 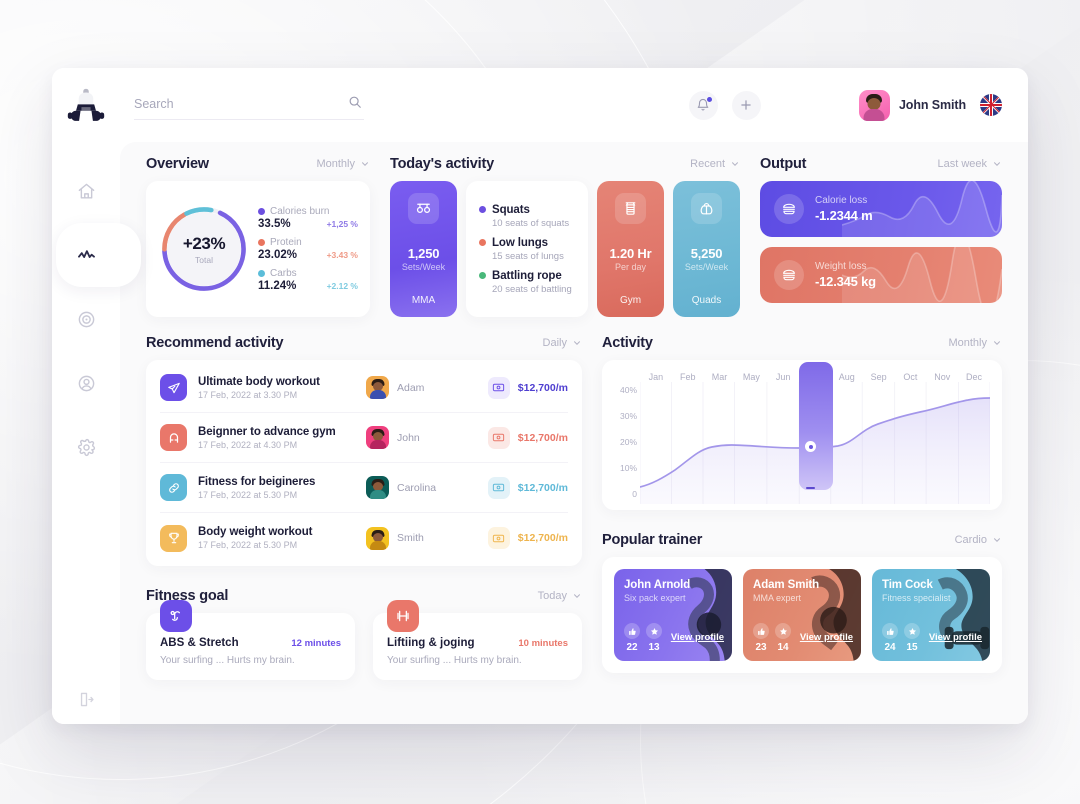 I want to click on sidebar-item-settings, so click(x=86, y=447).